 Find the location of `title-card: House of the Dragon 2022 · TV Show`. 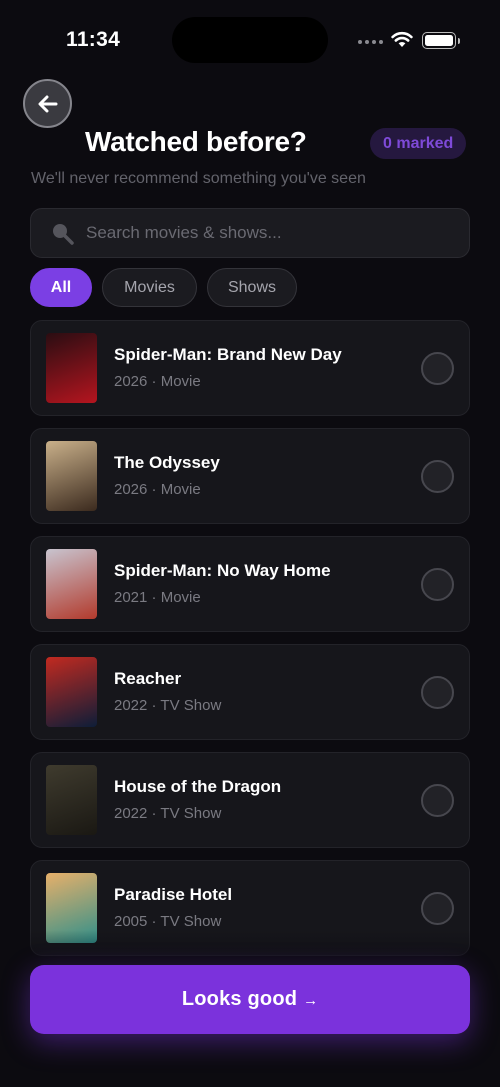

title-card: House of the Dragon 2022 · TV Show is located at coordinates (250, 800).